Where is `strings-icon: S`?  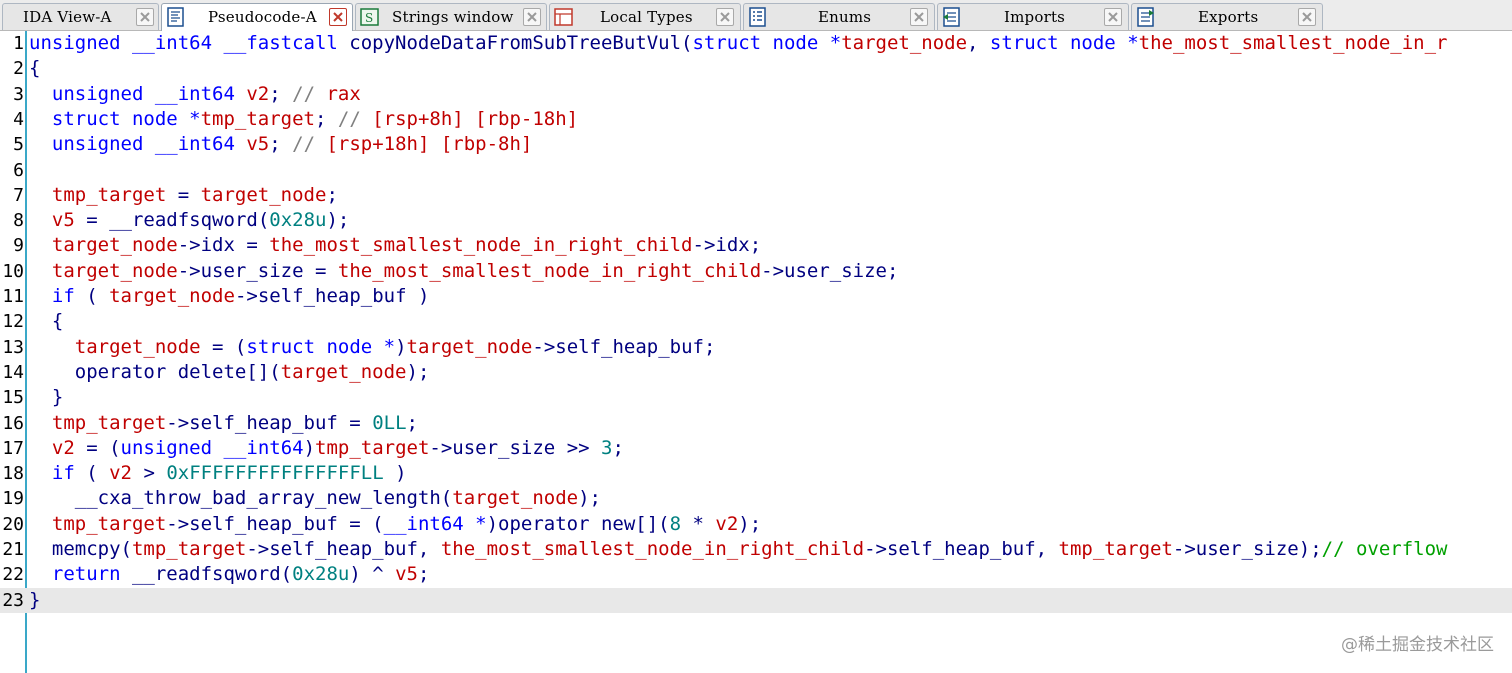 strings-icon: S is located at coordinates (369, 17).